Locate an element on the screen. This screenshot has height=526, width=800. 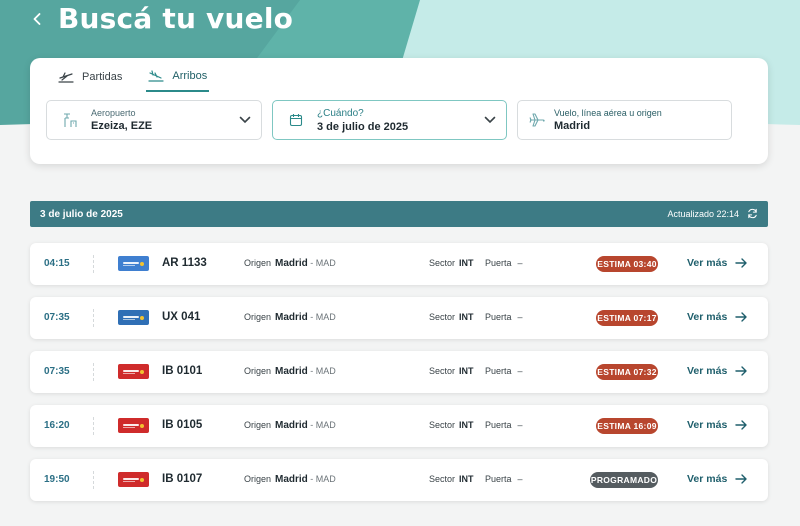
status-badge: ESTIMA 16:09 is located at coordinates (627, 426).